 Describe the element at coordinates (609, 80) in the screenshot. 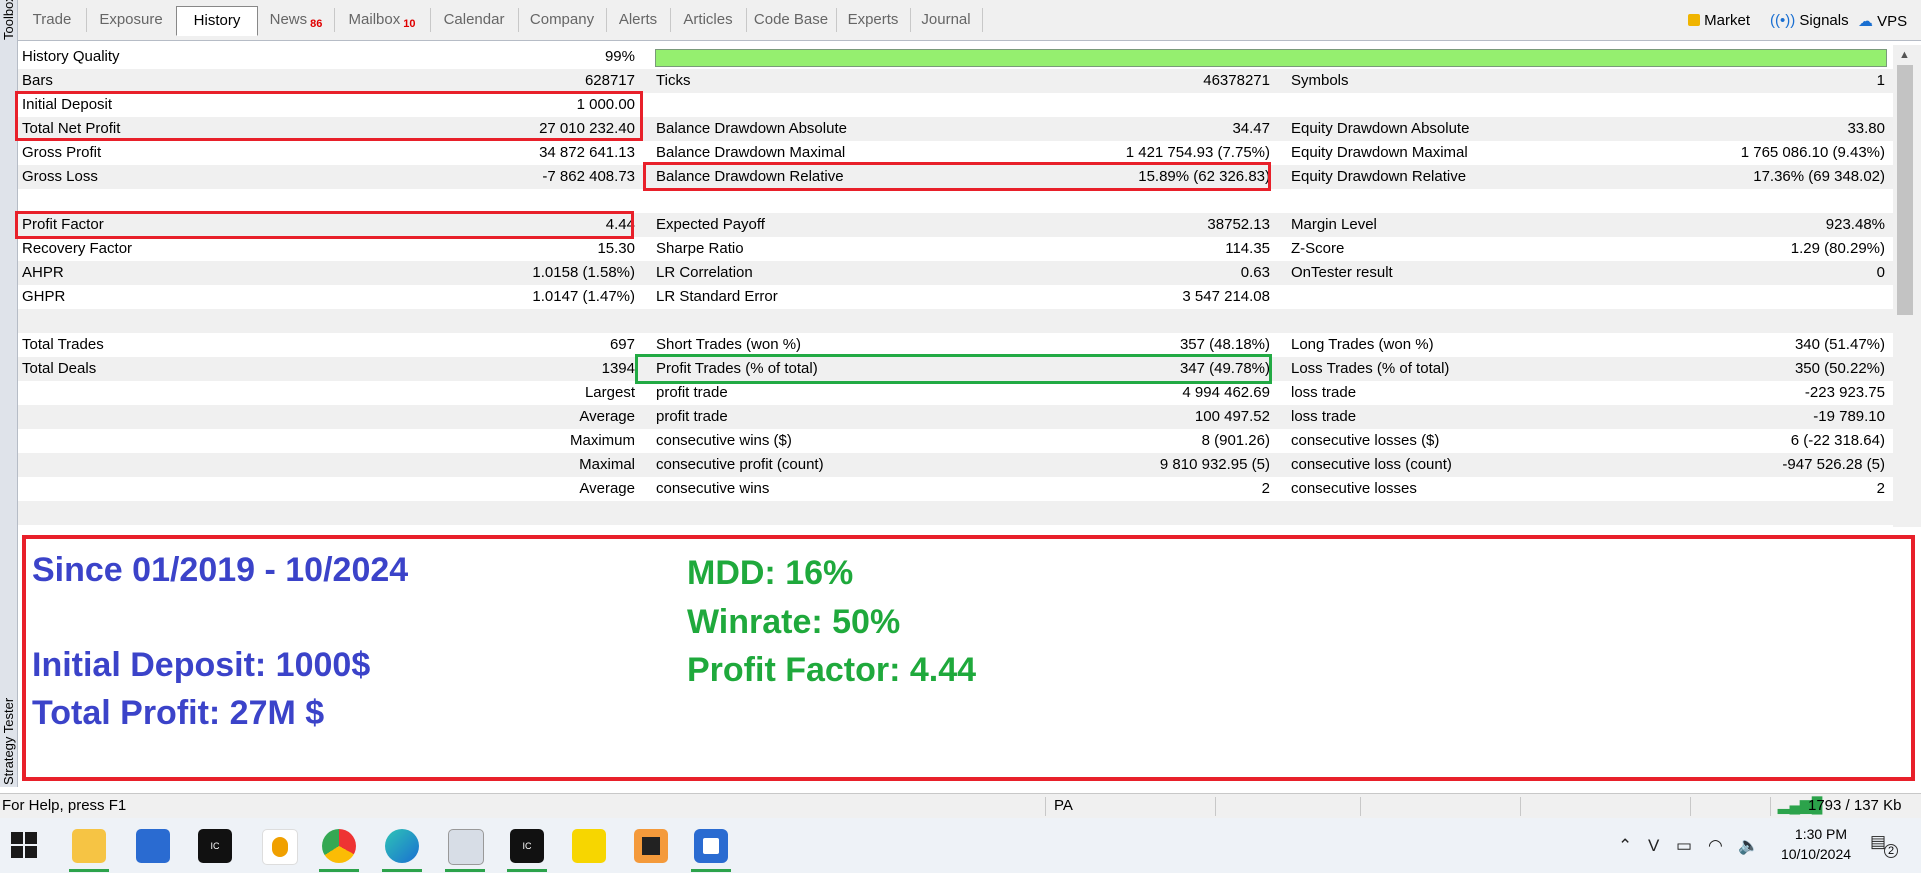

I see `bars-value: 628717` at that location.